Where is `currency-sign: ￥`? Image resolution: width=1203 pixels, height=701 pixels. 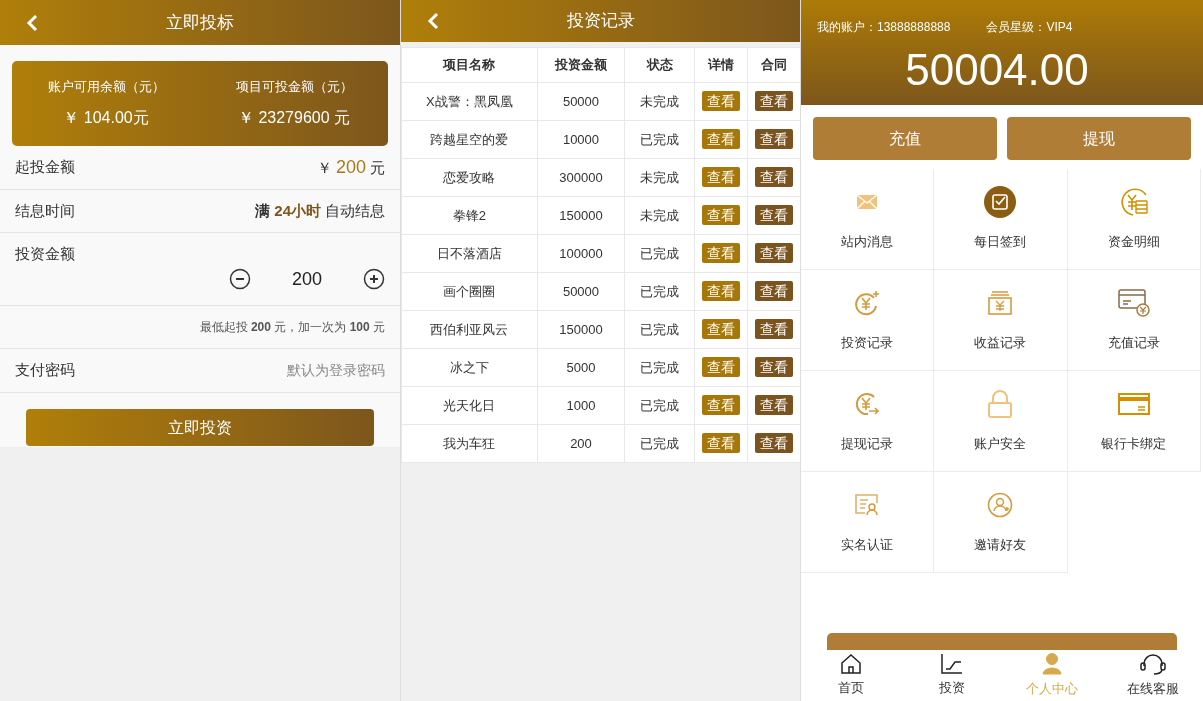
currency-sign: ￥ is located at coordinates (324, 168).